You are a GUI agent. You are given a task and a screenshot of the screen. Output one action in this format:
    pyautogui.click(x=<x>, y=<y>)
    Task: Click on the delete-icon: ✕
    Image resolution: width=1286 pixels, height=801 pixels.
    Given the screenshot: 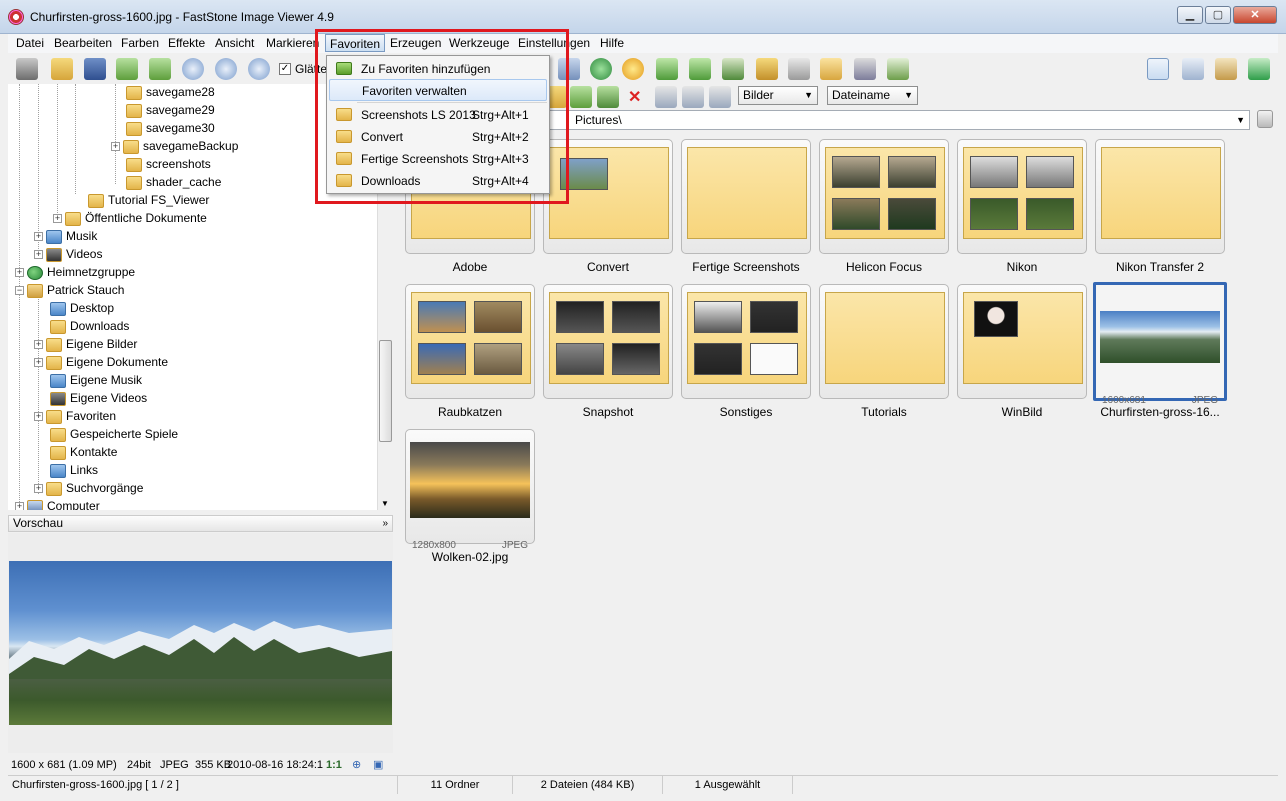 What is the action you would take?
    pyautogui.click(x=634, y=97)
    